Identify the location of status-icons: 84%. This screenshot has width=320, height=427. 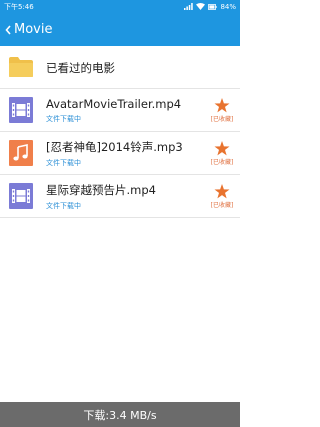
(210, 7).